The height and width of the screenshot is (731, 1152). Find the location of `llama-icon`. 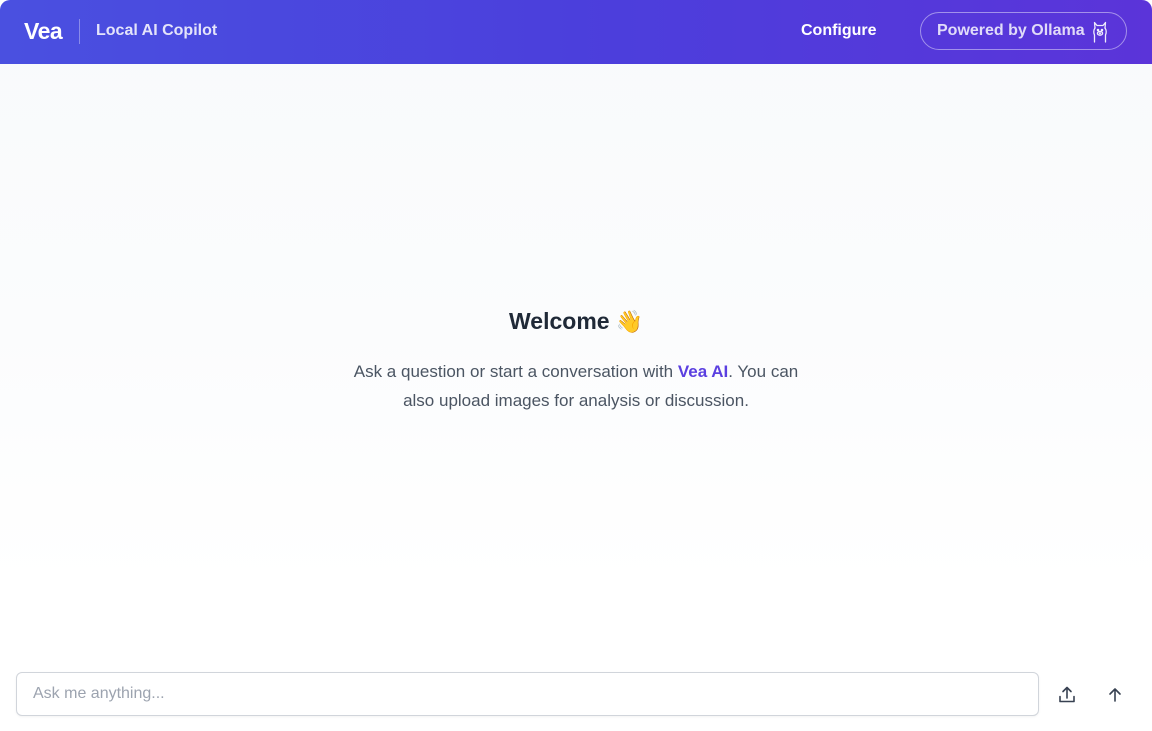

llama-icon is located at coordinates (1100, 32).